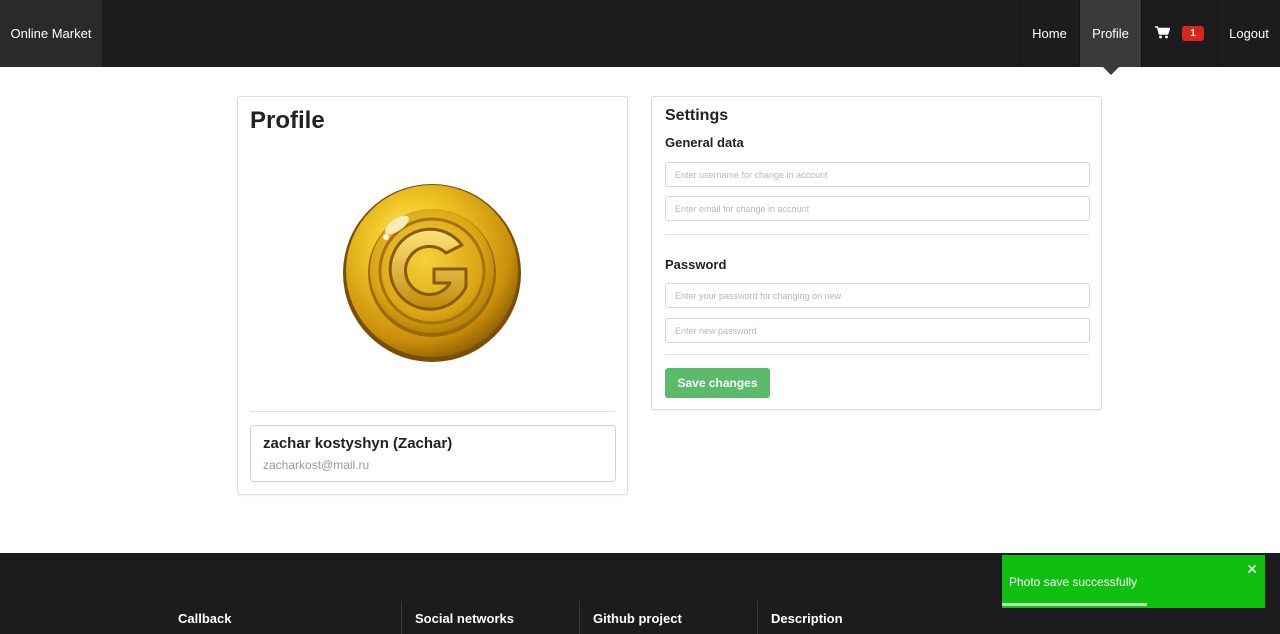  What do you see at coordinates (1074, 604) in the screenshot?
I see `toast-progress-bar` at bounding box center [1074, 604].